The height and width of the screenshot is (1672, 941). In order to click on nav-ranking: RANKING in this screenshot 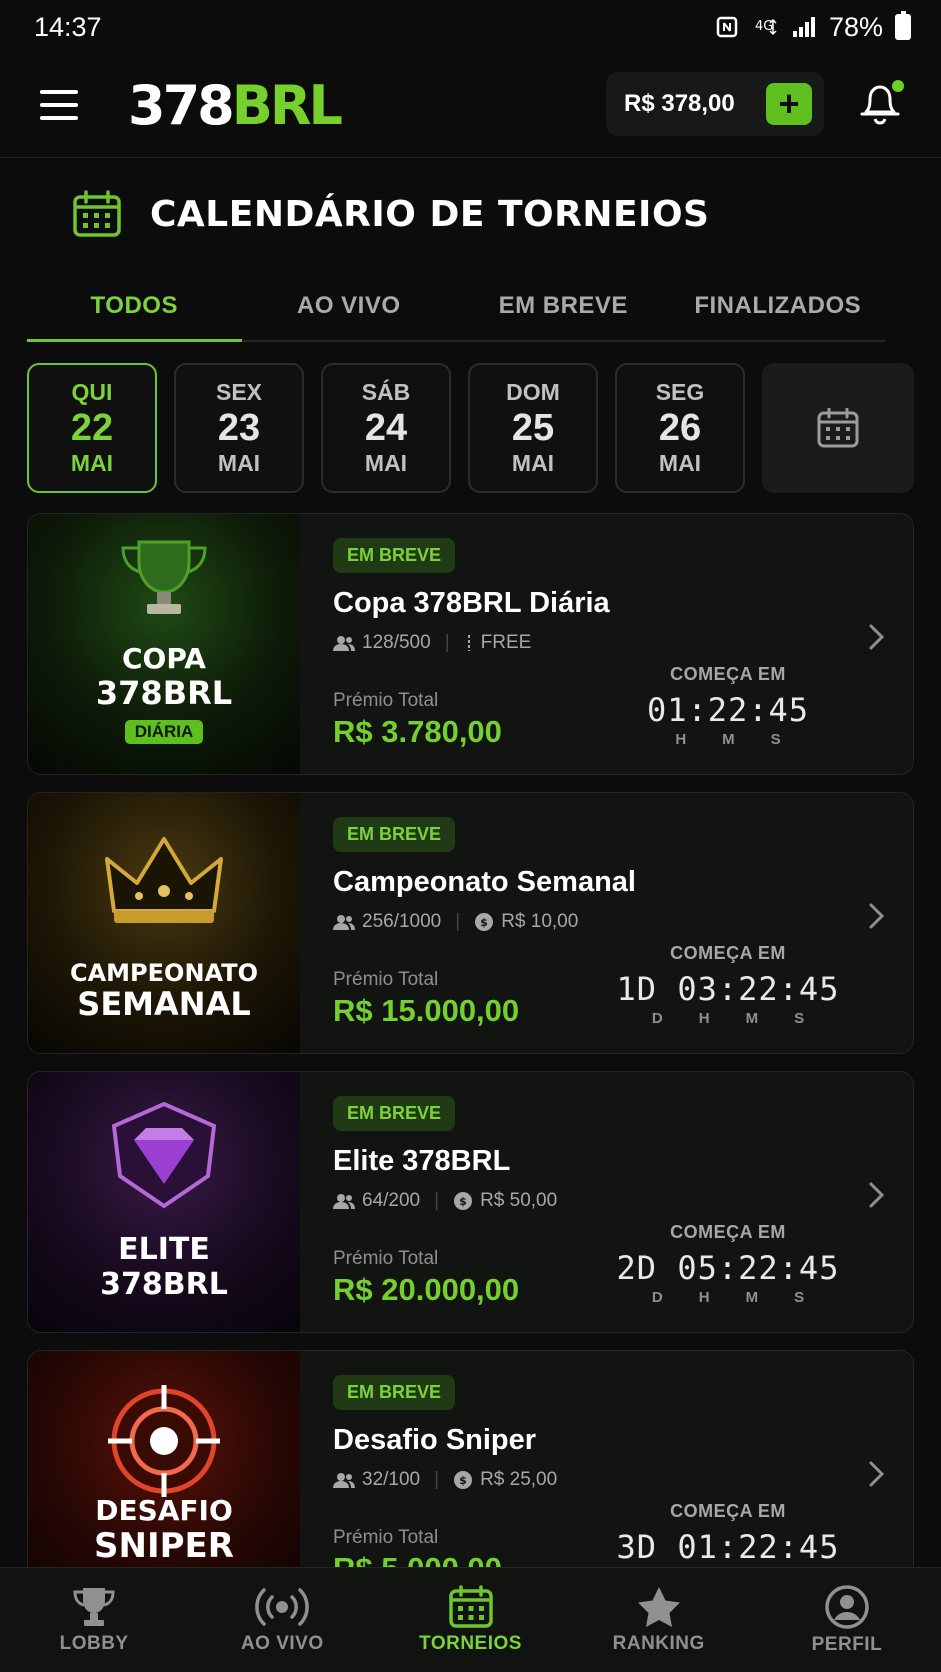, I will do `click(659, 1620)`.